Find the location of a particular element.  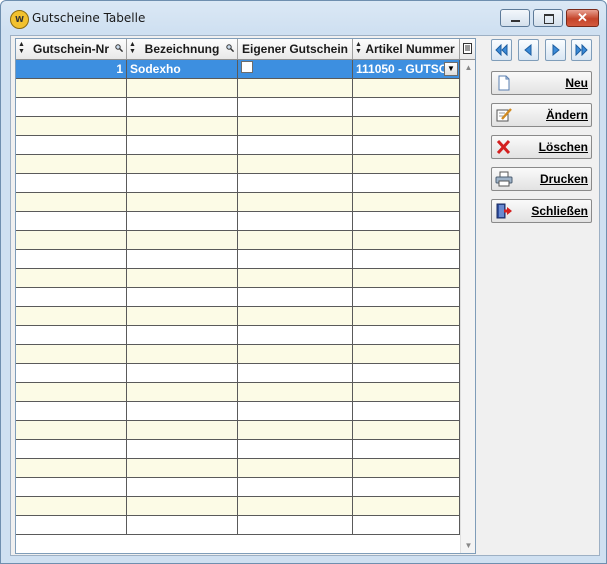

scroll-up-icon: ▲ is located at coordinates (468, 67).